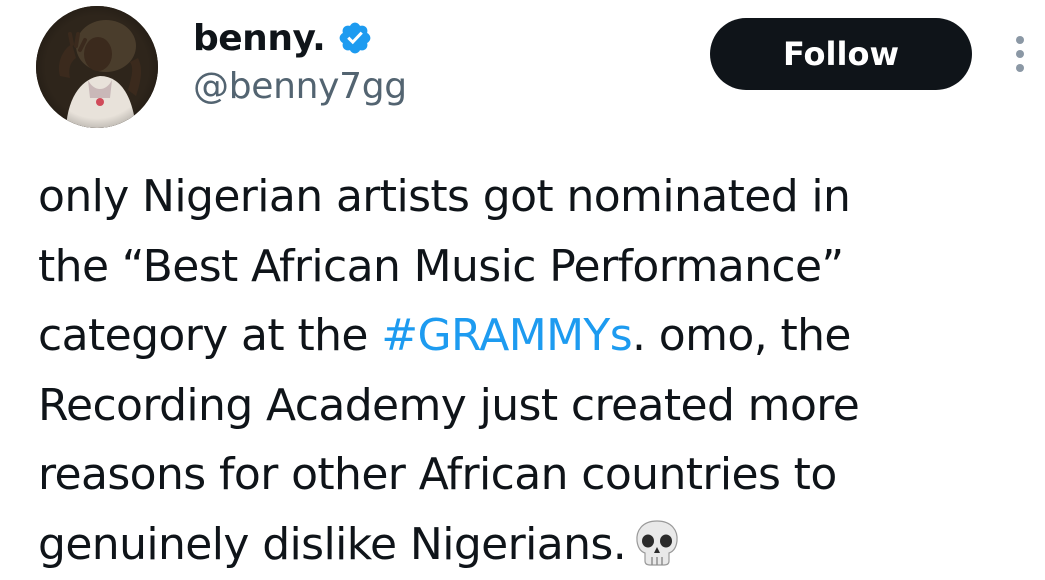 The width and height of the screenshot is (1045, 580). Describe the element at coordinates (449, 405) in the screenshot. I see `tweet-line: Recording Academy just created more` at that location.